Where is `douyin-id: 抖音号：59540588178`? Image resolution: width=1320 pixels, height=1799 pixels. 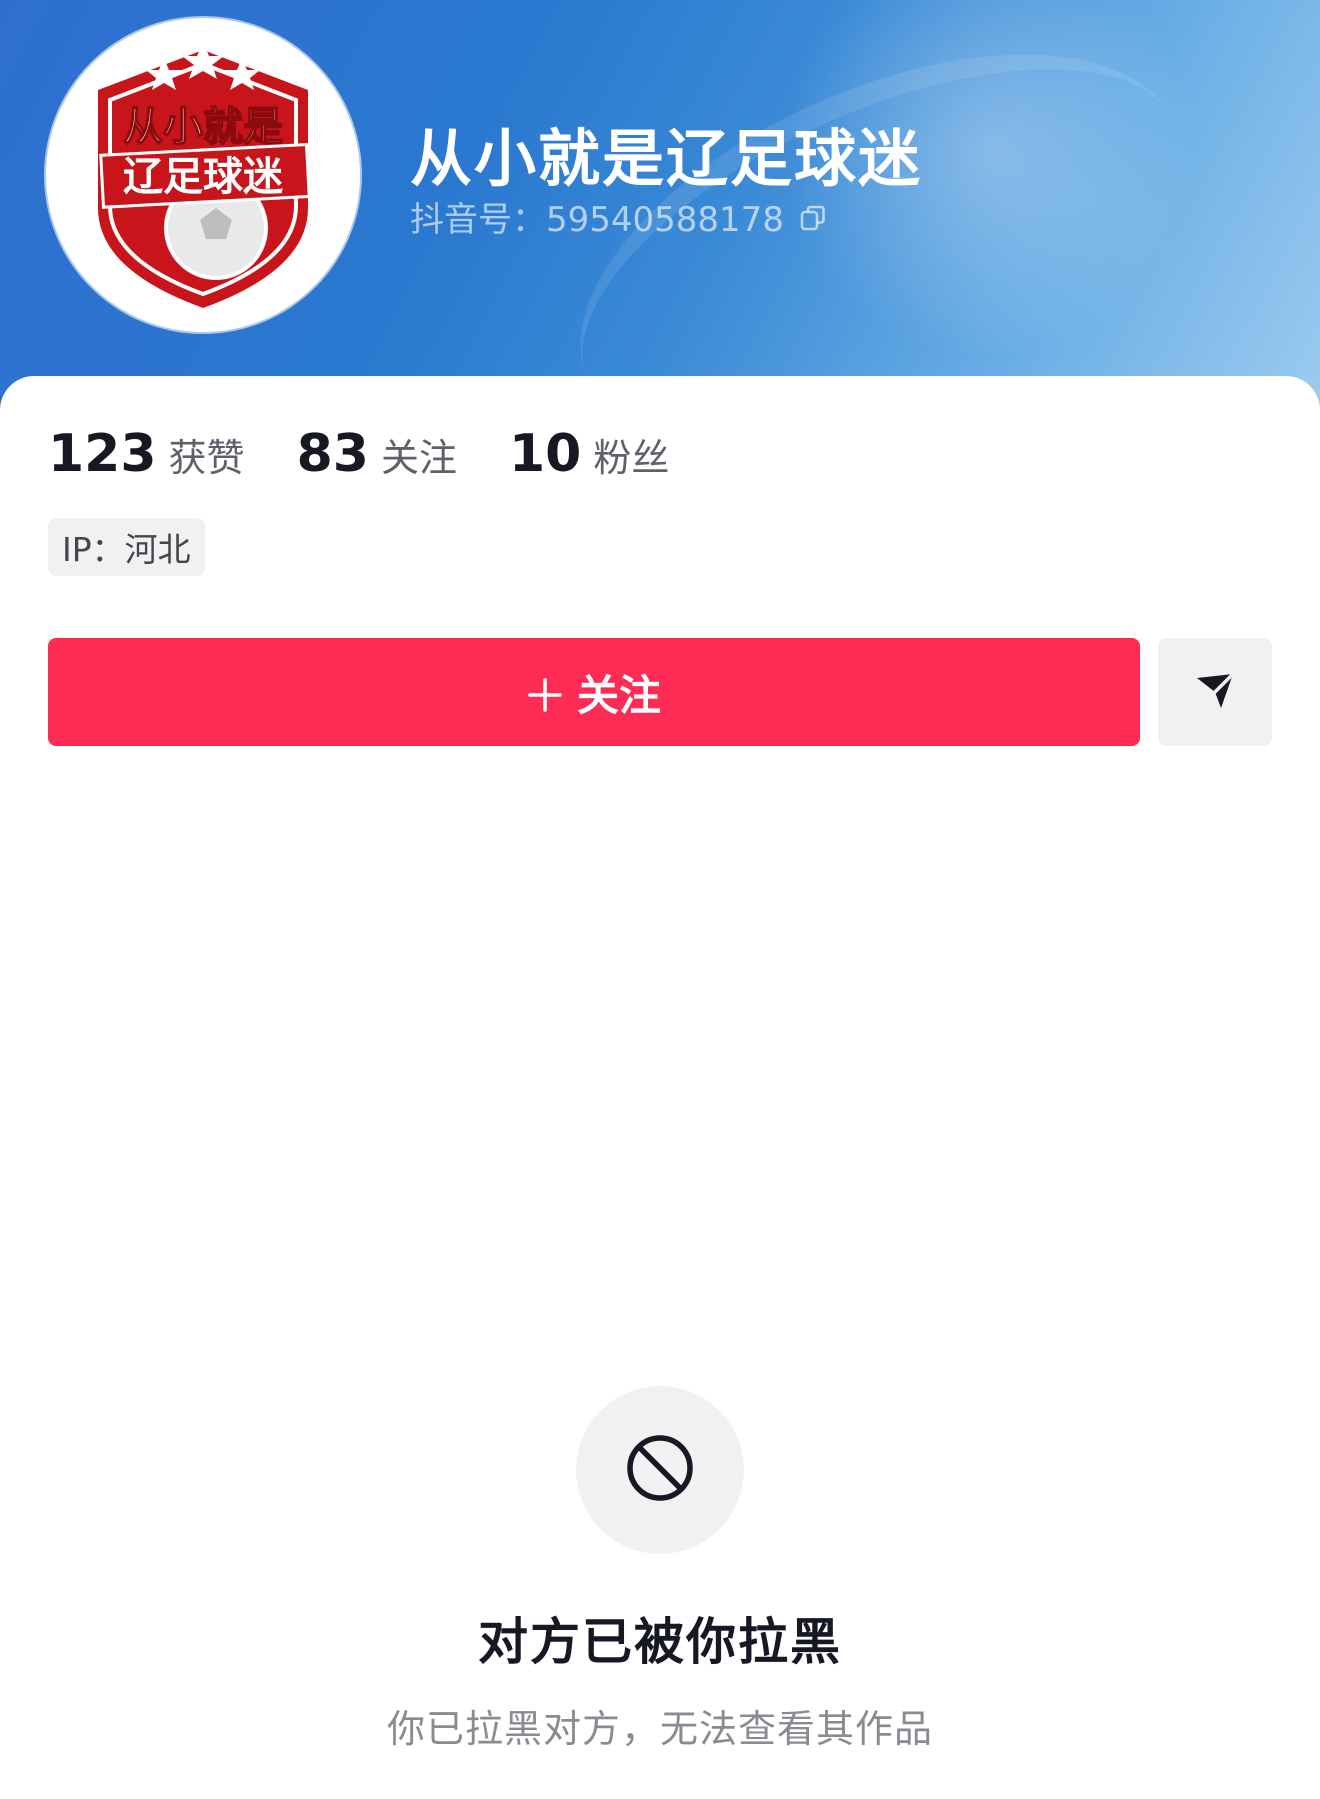
douyin-id: 抖音号：59540588178 is located at coordinates (619, 216).